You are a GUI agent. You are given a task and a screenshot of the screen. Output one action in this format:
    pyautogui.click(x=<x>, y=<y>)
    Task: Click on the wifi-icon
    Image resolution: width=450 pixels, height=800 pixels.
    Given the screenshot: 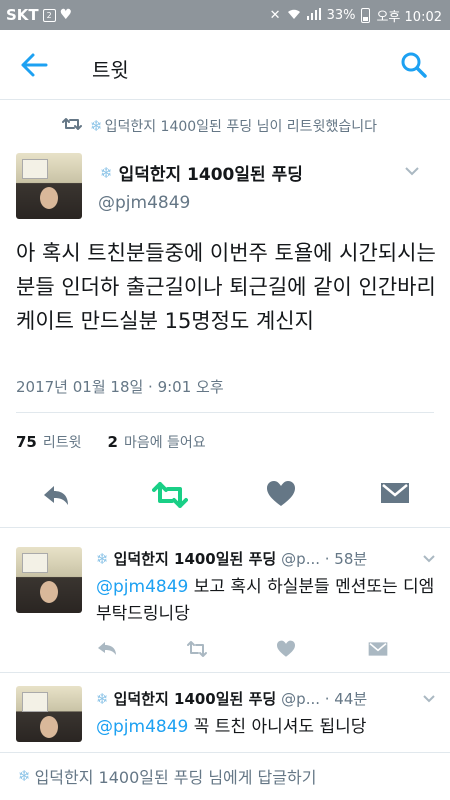 What is the action you would take?
    pyautogui.click(x=294, y=16)
    